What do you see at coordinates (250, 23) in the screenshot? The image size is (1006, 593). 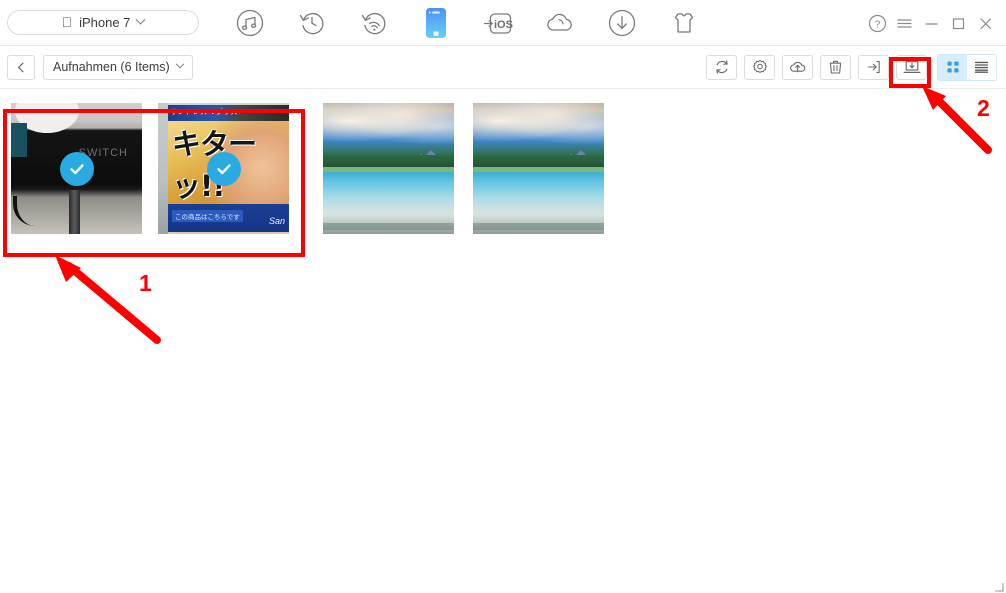 I see `music-manager-icon` at bounding box center [250, 23].